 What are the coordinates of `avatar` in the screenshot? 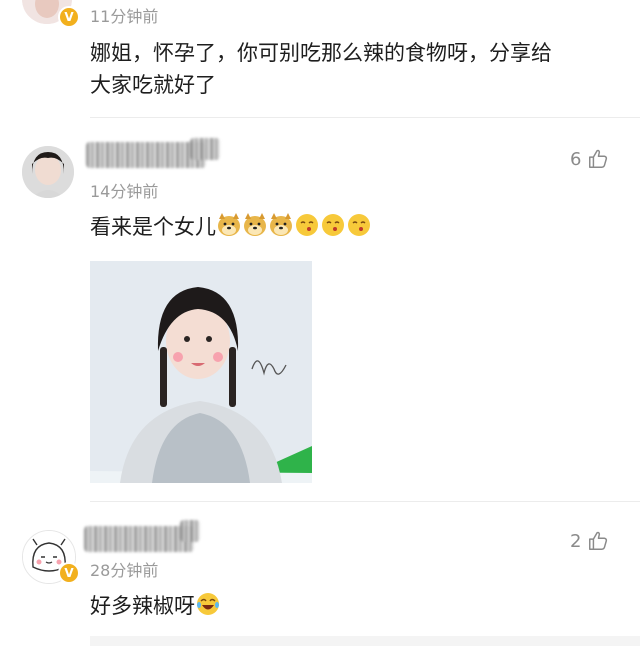 It's located at (48, 172).